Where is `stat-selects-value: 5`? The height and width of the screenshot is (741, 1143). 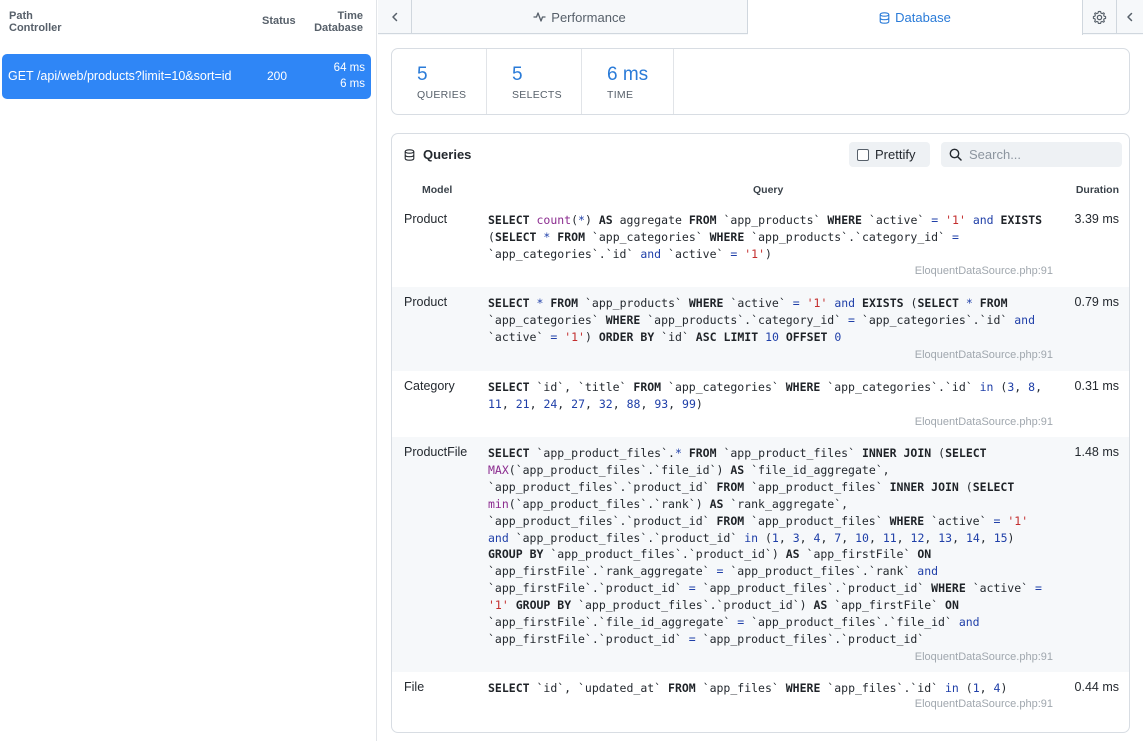 stat-selects-value: 5 is located at coordinates (517, 74).